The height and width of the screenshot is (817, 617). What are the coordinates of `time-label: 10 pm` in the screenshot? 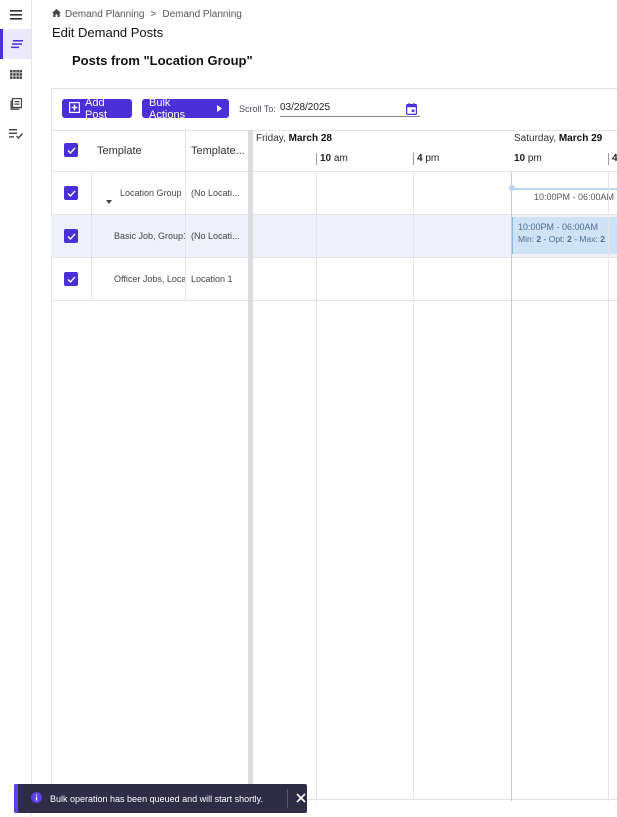 It's located at (526, 159).